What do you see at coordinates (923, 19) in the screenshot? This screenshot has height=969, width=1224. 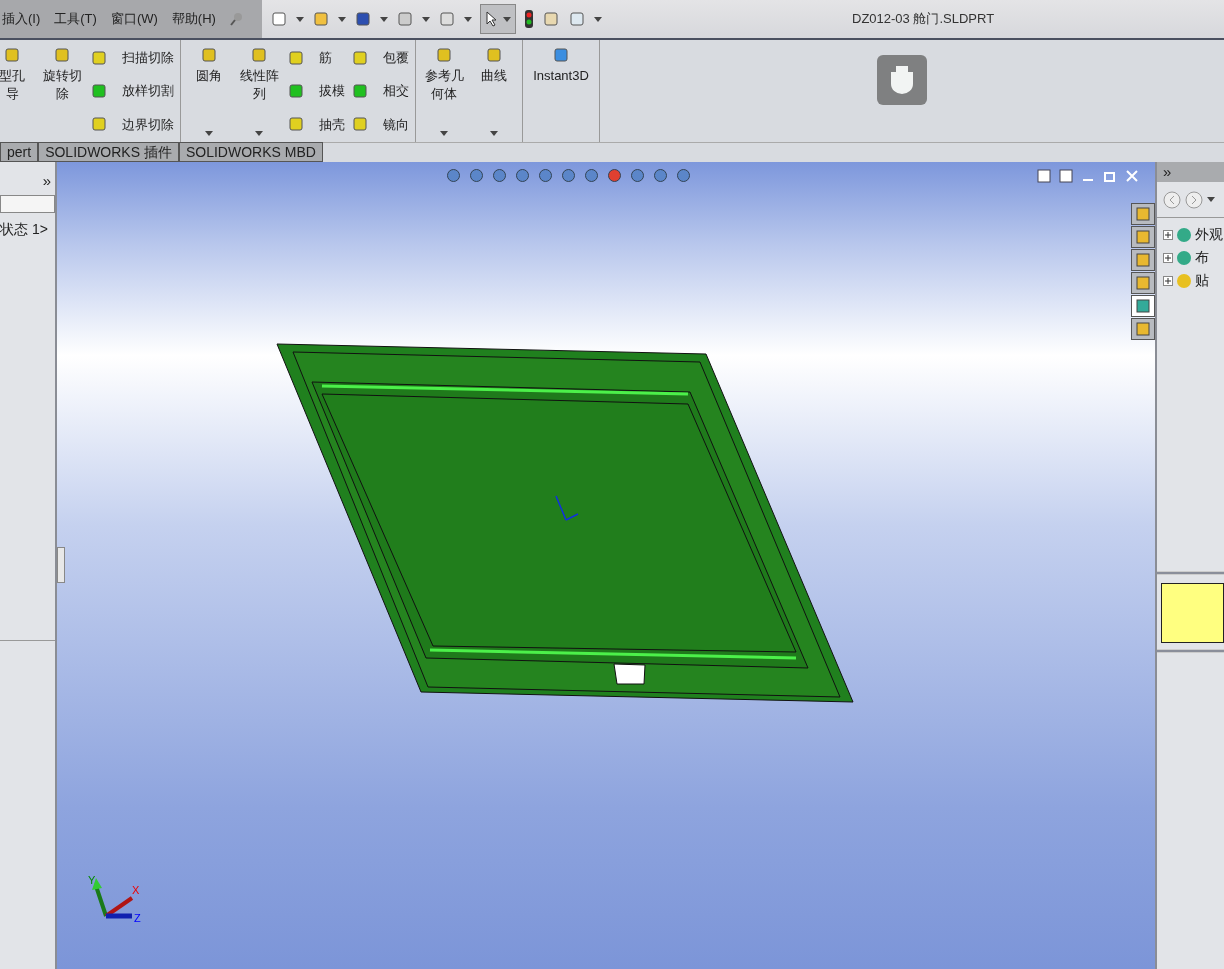 I see `window-title: DZ012-03 舱门.SLDPRT` at bounding box center [923, 19].